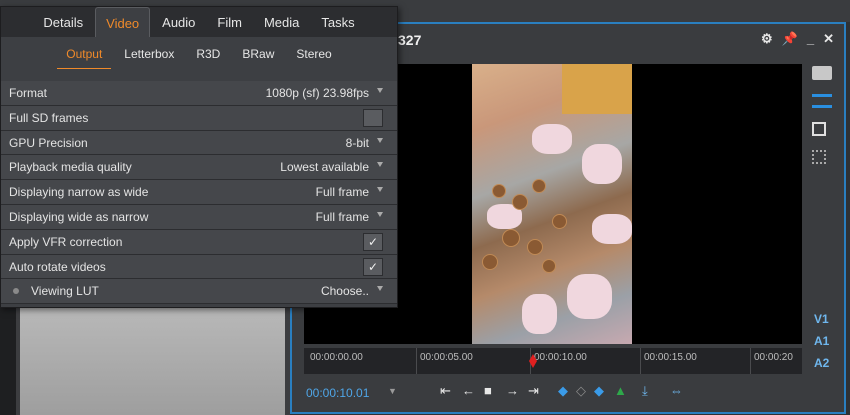  I want to click on lut-indicator-icon, so click(16, 291).